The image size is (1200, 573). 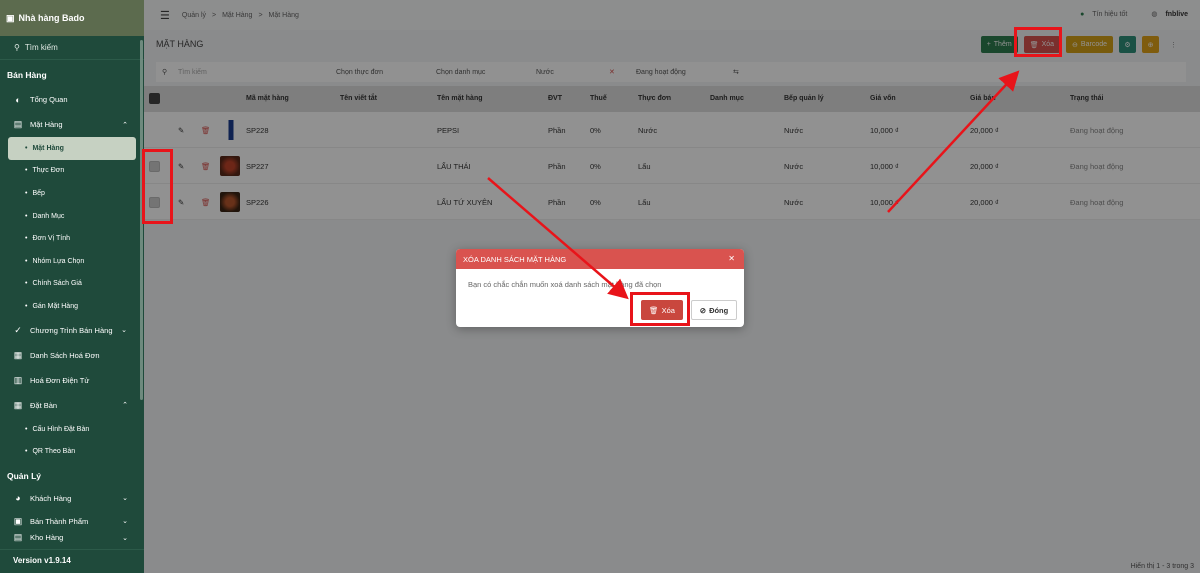 What do you see at coordinates (18, 404) in the screenshot?
I see `calendar-icon: ▦` at bounding box center [18, 404].